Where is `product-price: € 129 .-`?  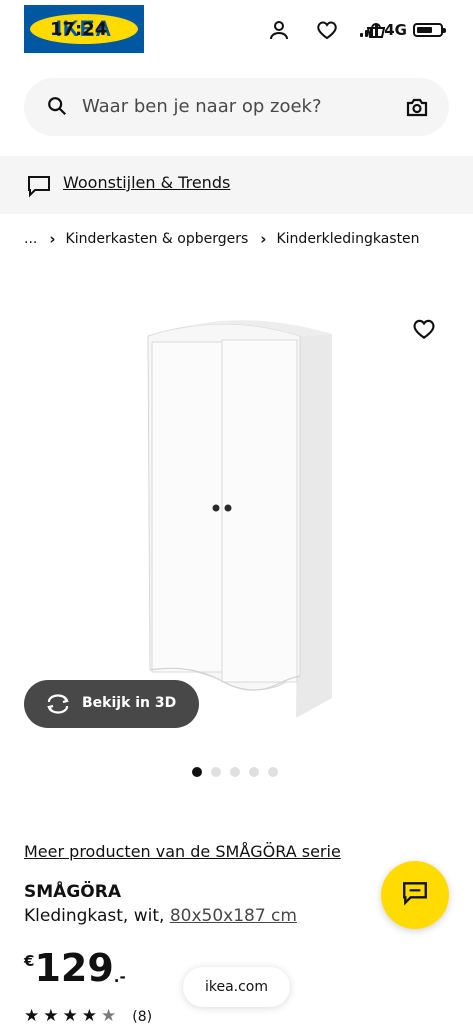
product-price: € 129 .- is located at coordinates (75, 968).